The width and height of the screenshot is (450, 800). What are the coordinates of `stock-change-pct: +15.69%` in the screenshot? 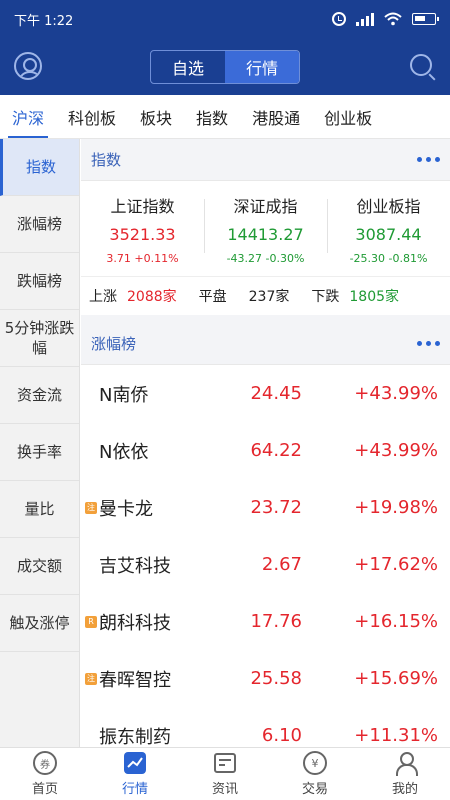 It's located at (396, 678).